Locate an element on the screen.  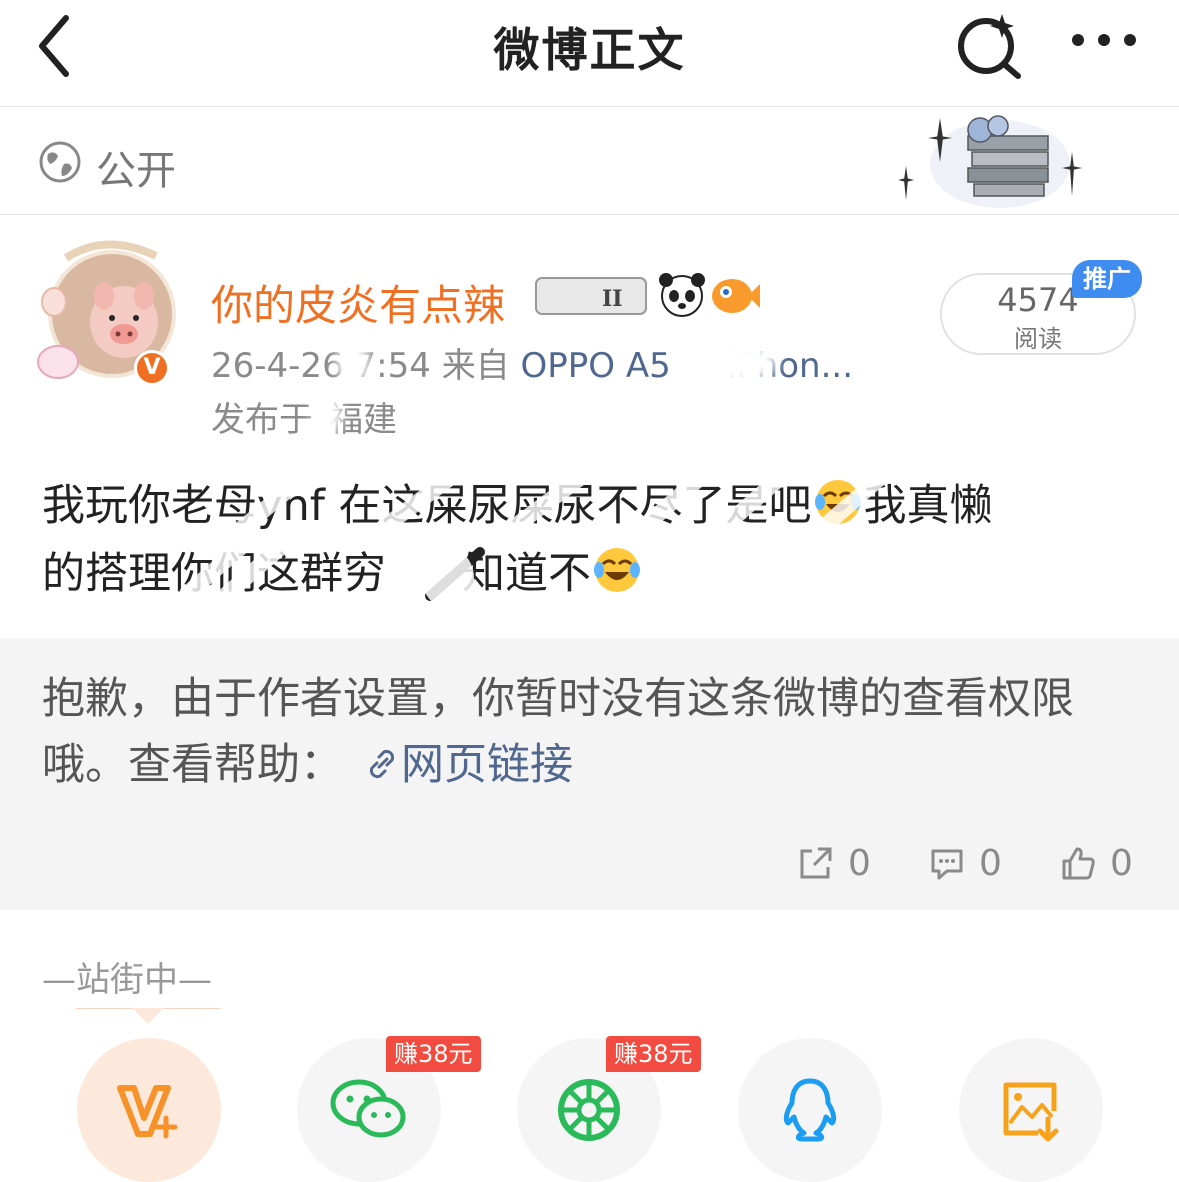
name-badges: II is located at coordinates (647, 295).